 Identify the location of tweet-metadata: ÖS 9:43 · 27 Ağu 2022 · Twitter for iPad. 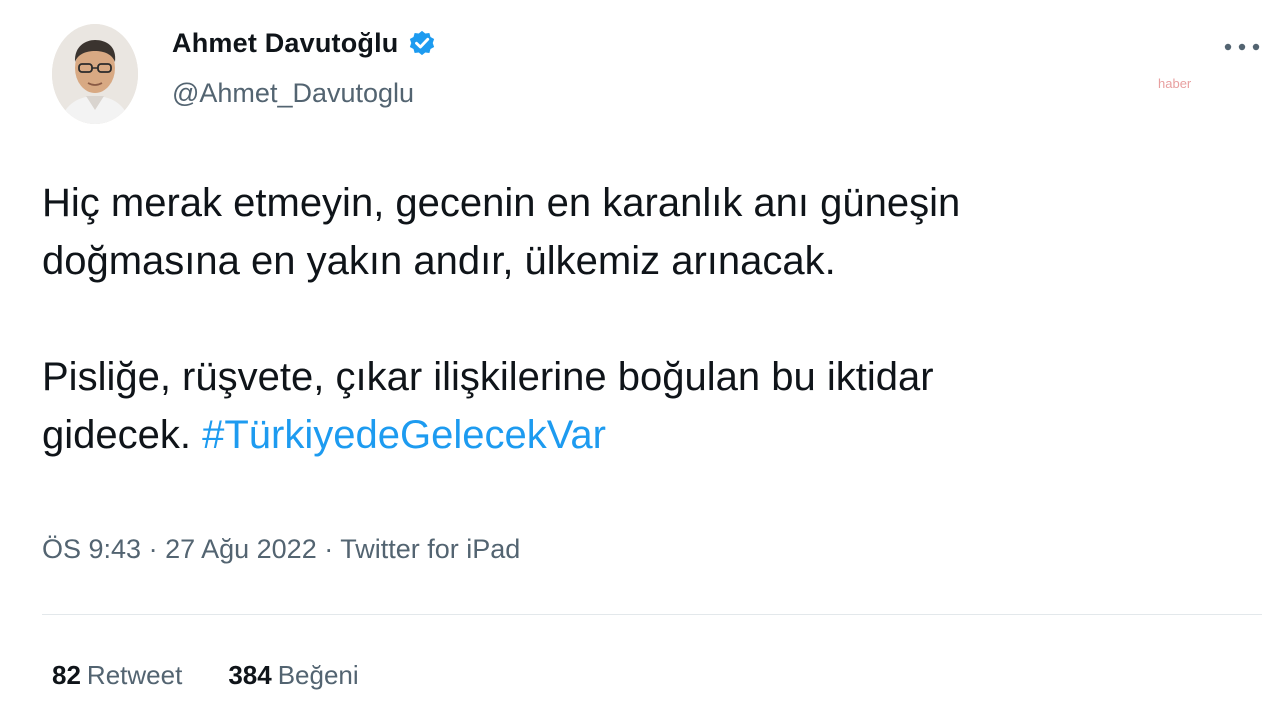
(281, 549).